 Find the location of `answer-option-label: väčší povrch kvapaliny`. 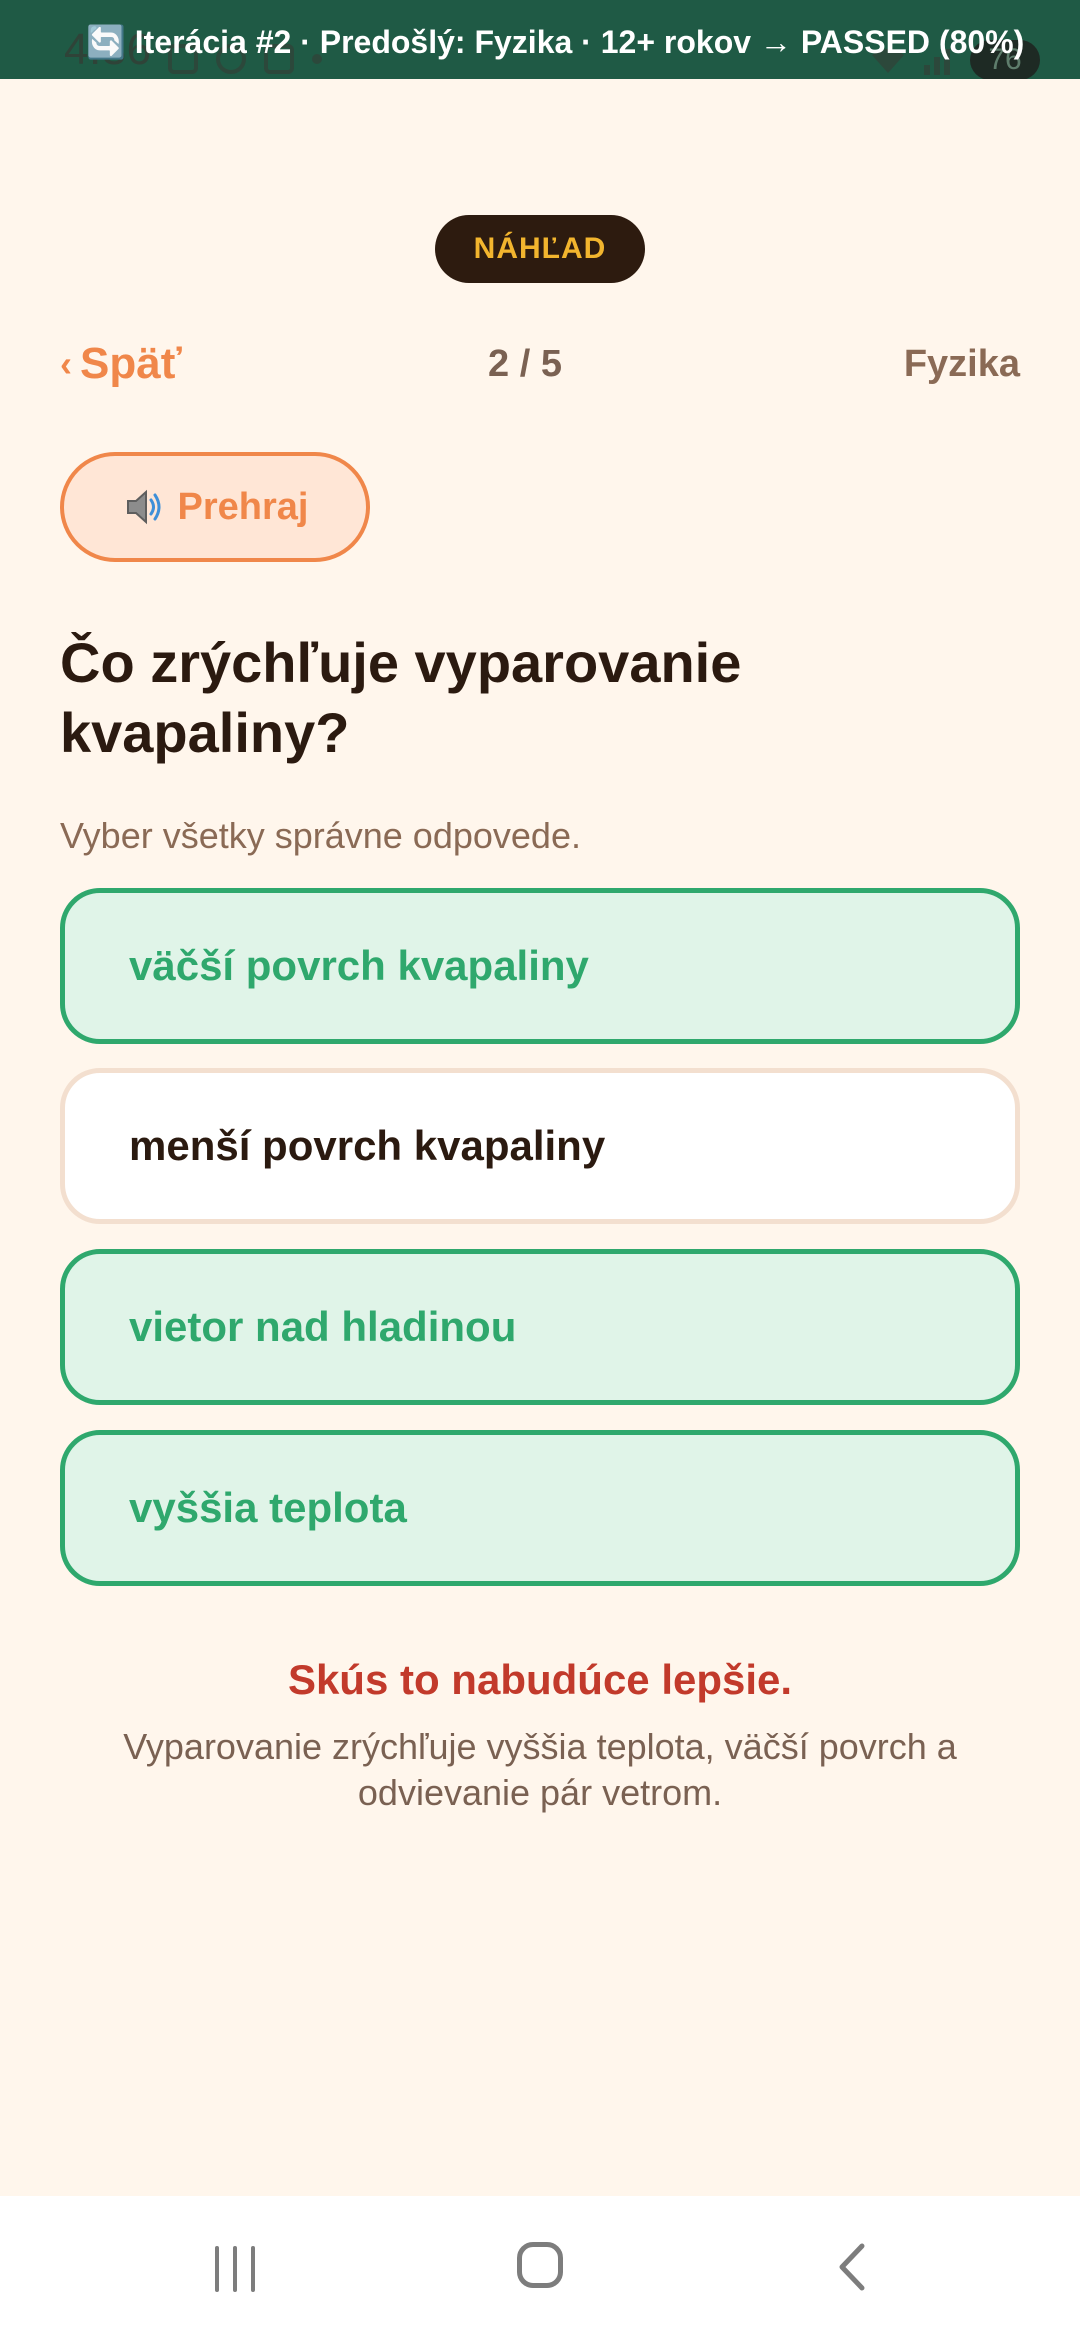

answer-option-label: väčší povrch kvapaliny is located at coordinates (359, 965).